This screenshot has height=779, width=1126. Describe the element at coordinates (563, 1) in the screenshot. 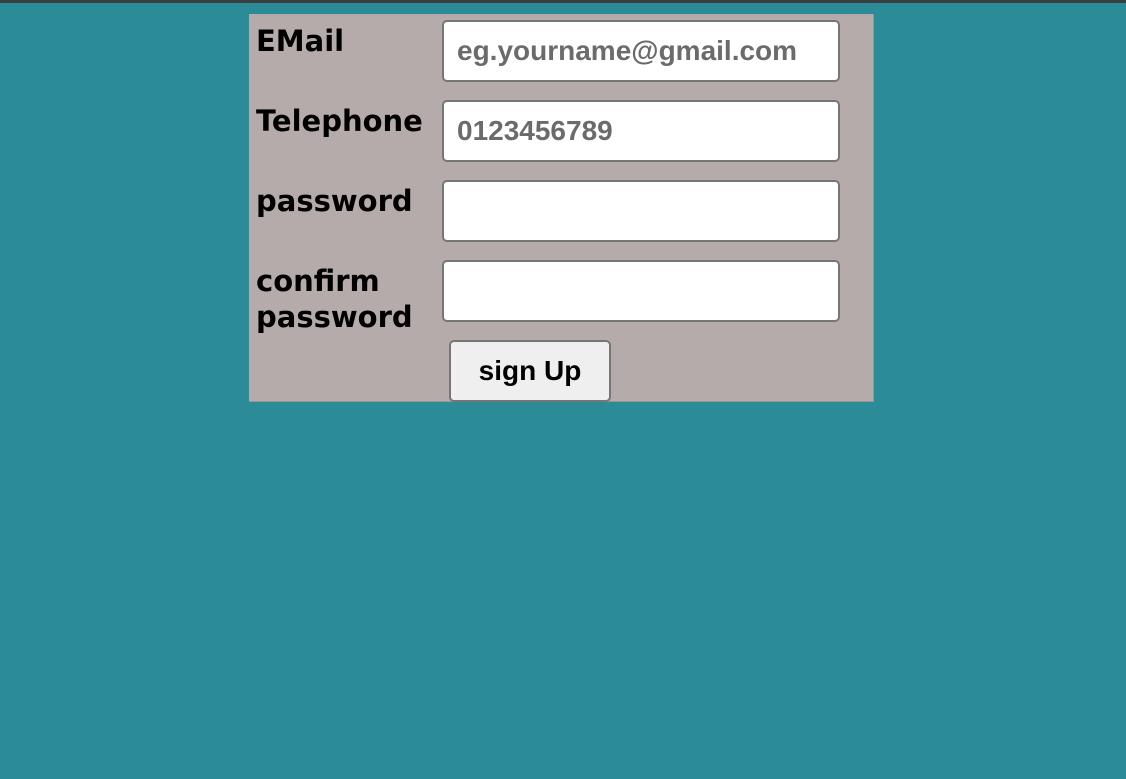

I see `window-top-border` at that location.